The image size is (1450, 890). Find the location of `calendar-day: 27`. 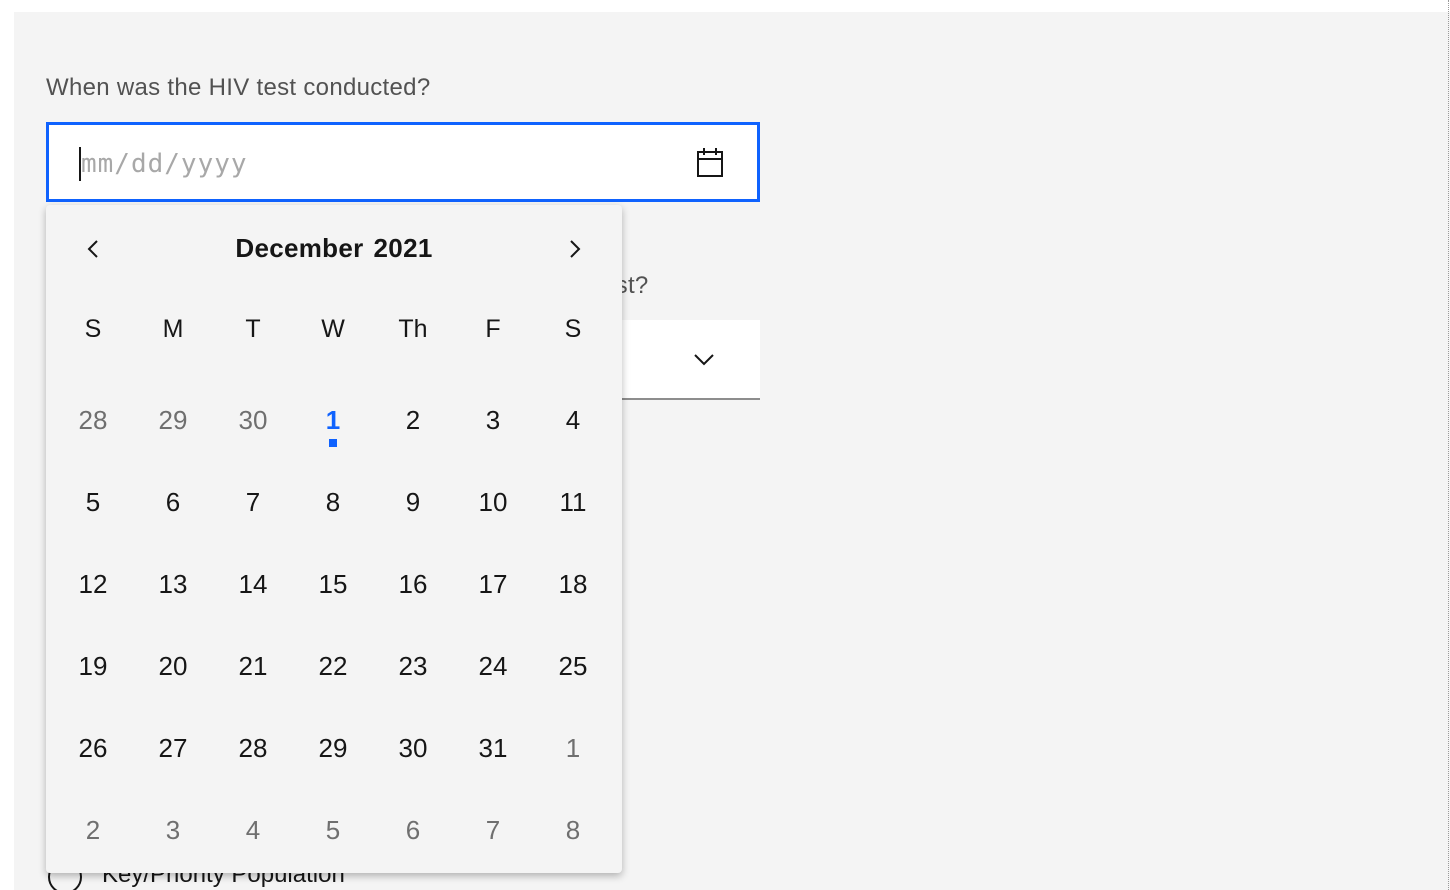

calendar-day: 27 is located at coordinates (173, 748).